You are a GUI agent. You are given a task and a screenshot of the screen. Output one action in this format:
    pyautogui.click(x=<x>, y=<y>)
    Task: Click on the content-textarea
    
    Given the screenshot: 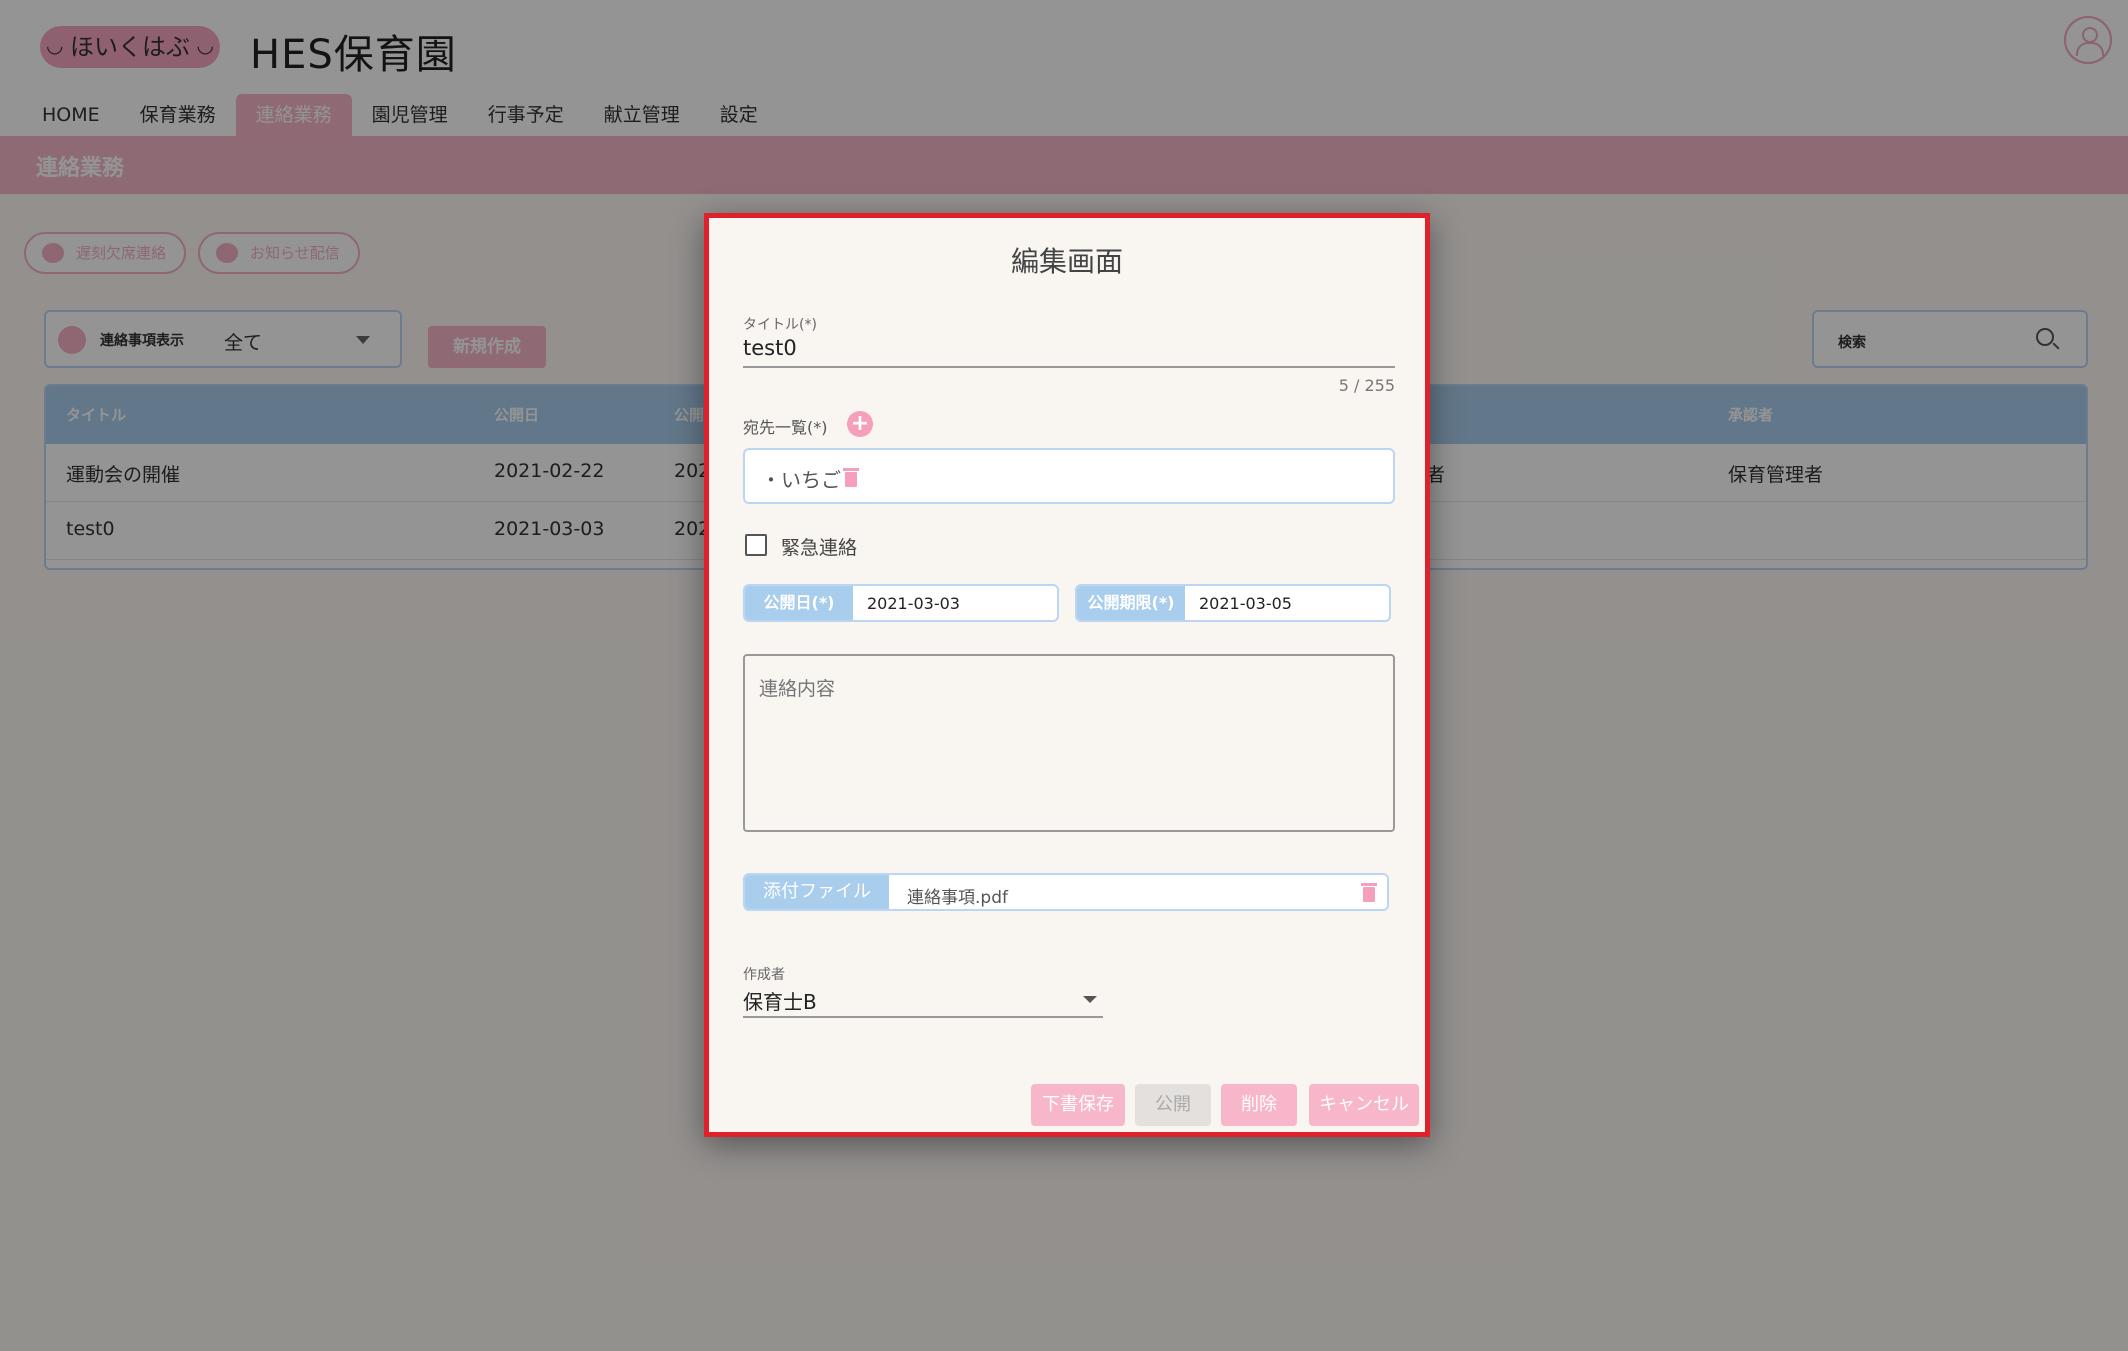 What is the action you would take?
    pyautogui.click(x=1069, y=743)
    